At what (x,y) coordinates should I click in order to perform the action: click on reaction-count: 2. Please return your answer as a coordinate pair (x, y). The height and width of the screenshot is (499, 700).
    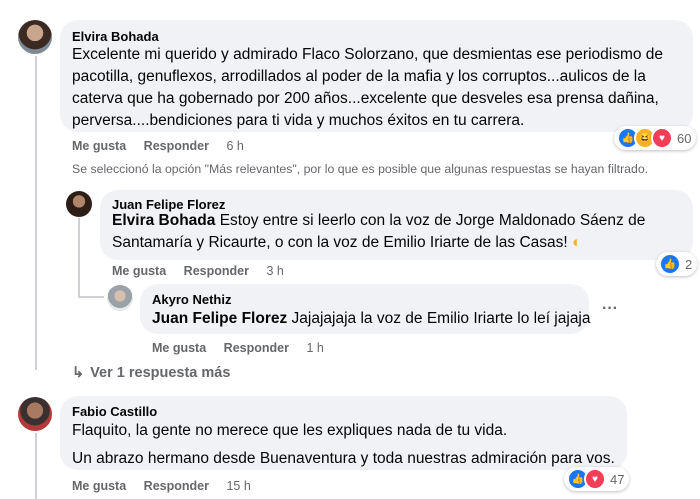
    Looking at the image, I should click on (689, 264).